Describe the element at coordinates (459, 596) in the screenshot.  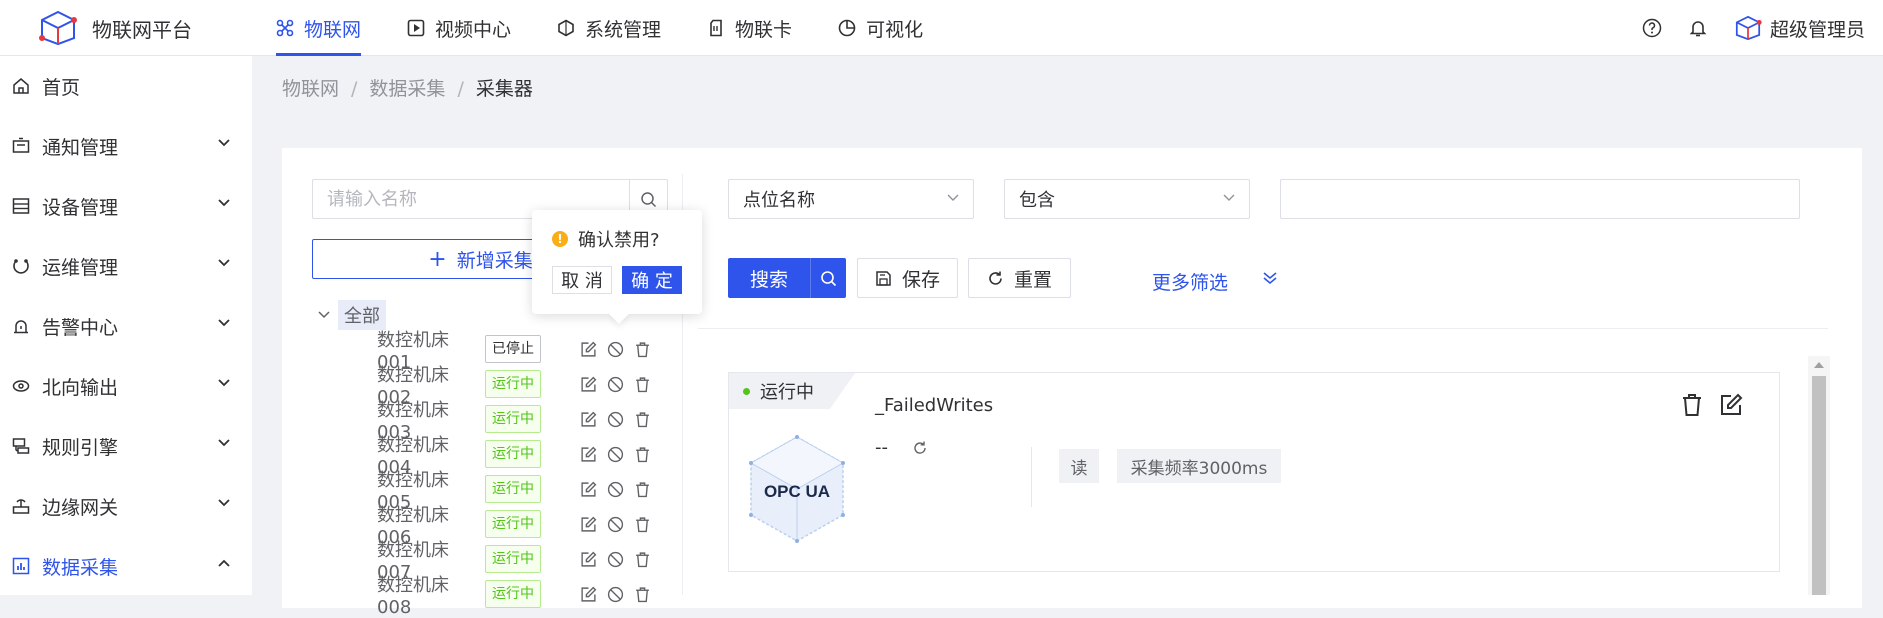
I see `tree-node: 数控机床008 运行中` at that location.